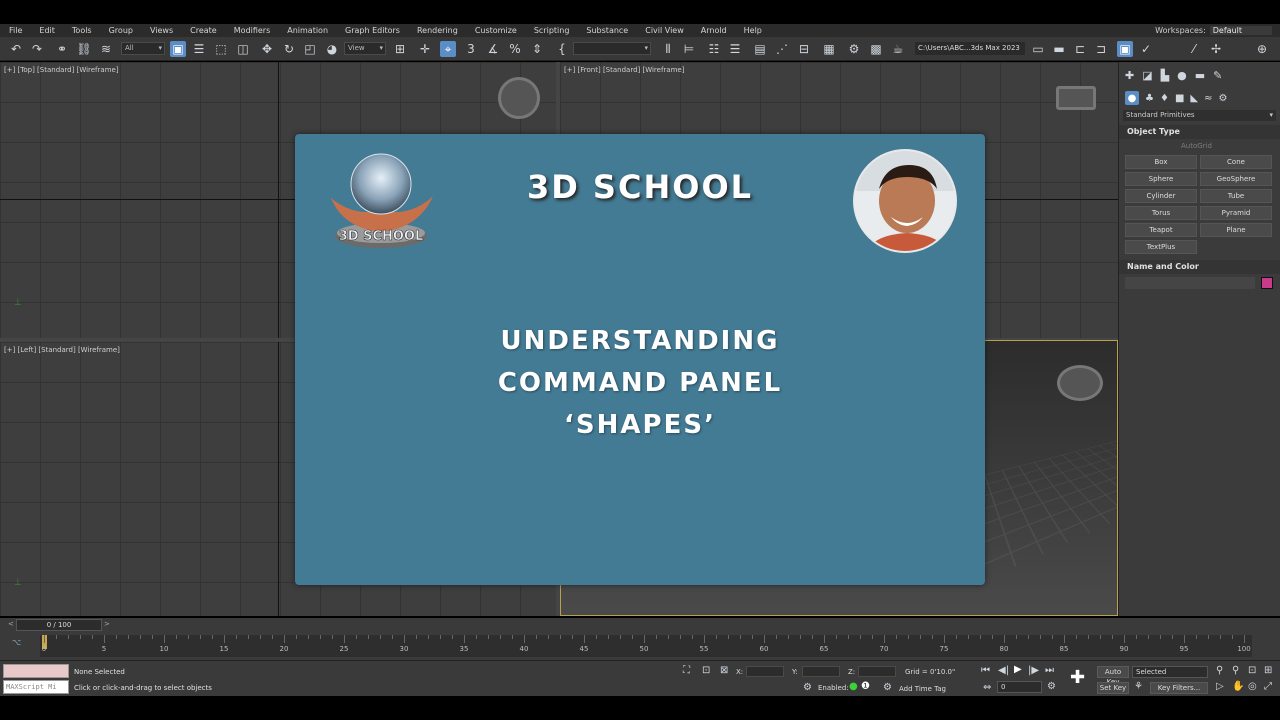  I want to click on menu-graph-editors: Graph Editors, so click(372, 30).